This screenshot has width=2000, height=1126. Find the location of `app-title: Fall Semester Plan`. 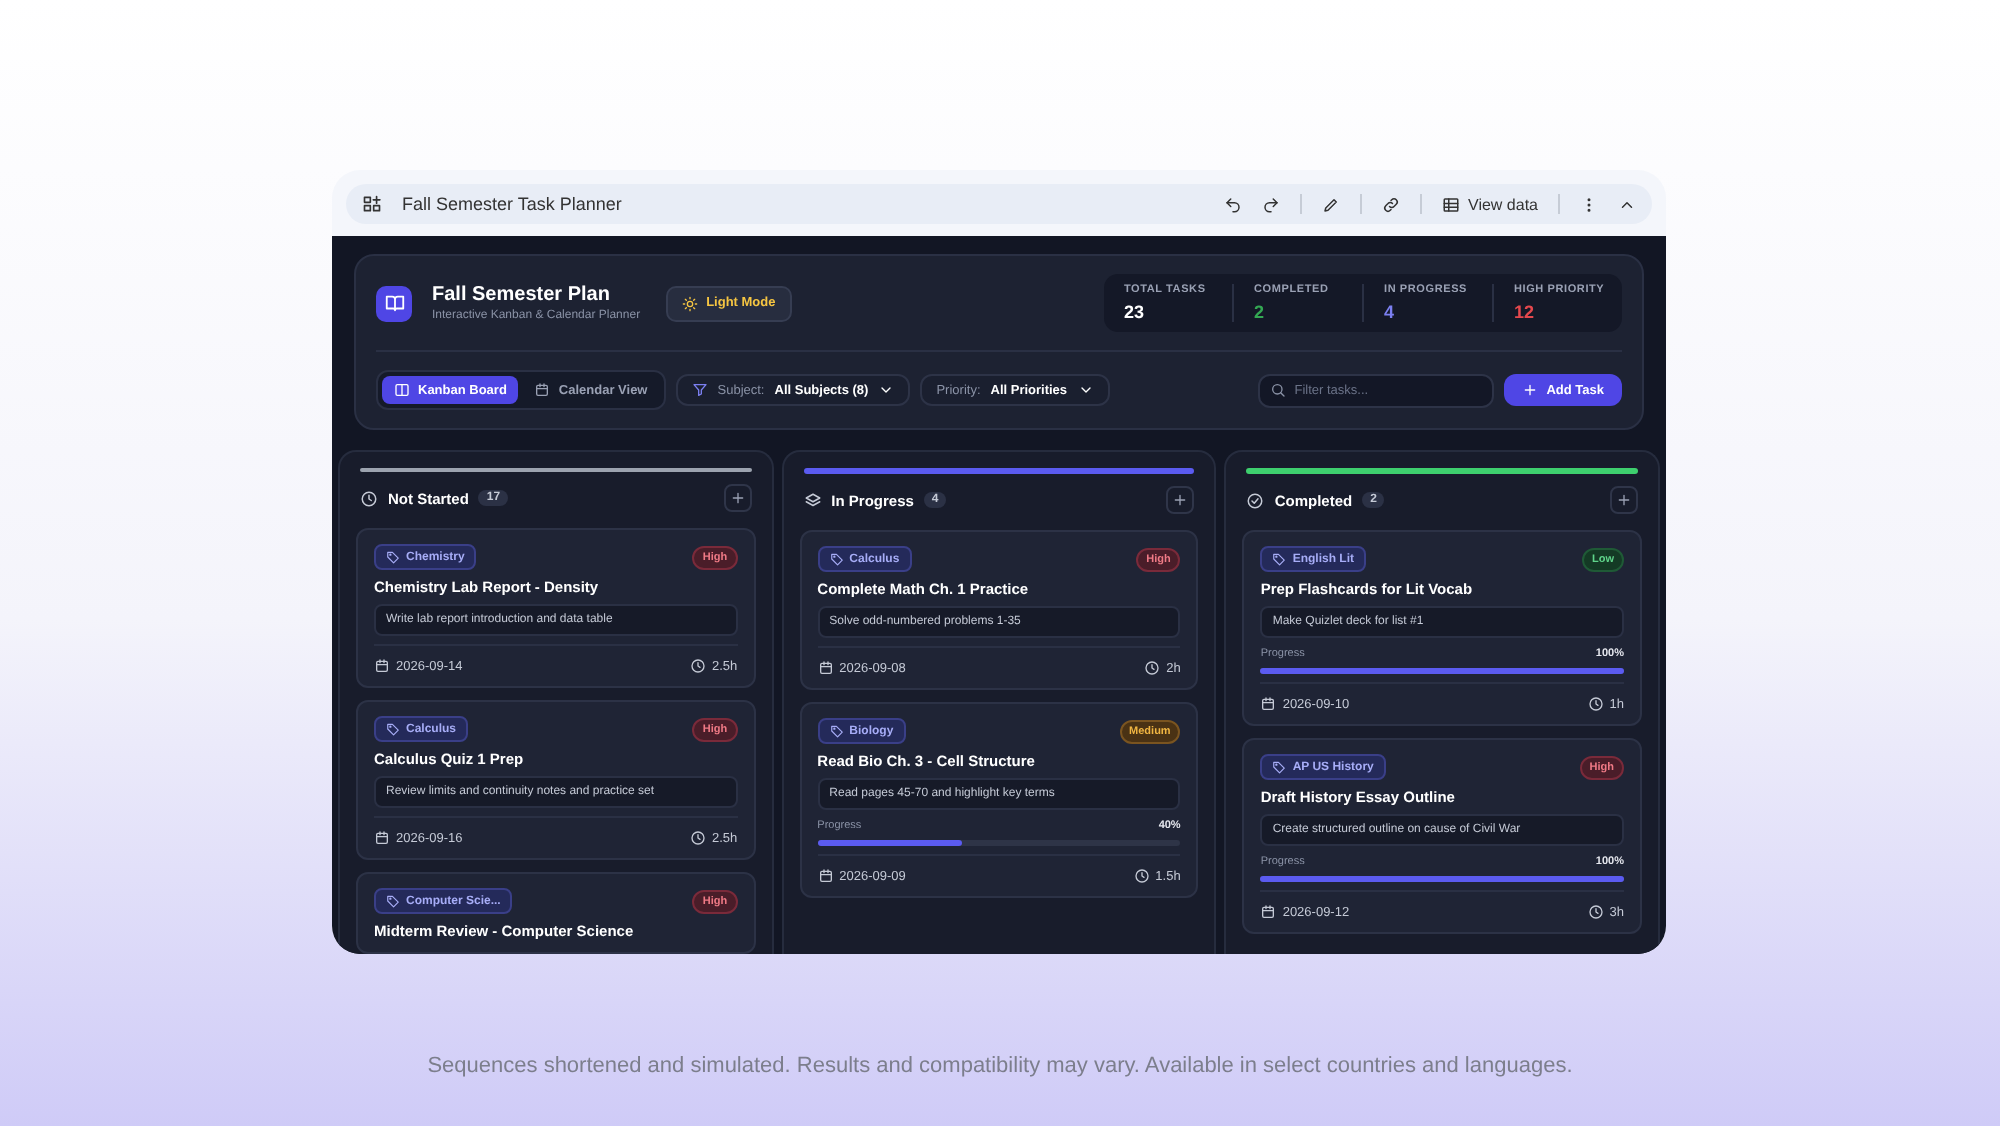

app-title: Fall Semester Plan is located at coordinates (522, 295).